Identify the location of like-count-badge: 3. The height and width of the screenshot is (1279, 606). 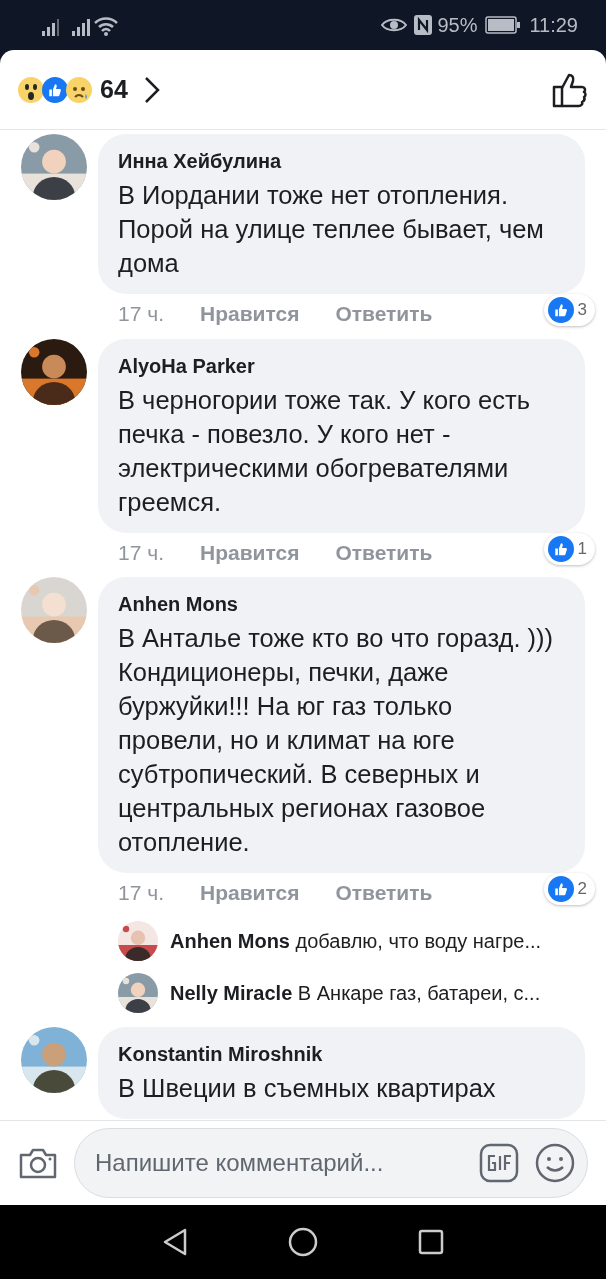
(569, 310).